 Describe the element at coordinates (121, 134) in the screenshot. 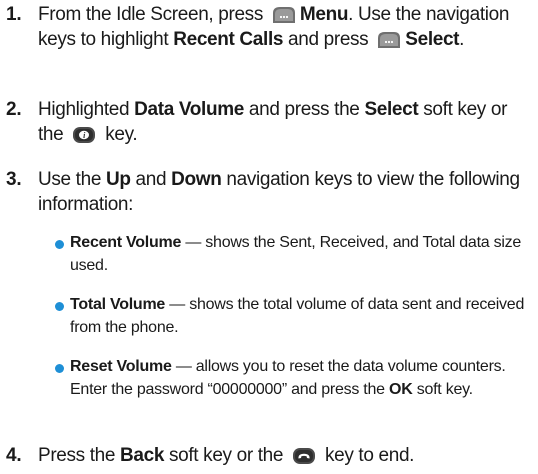

I see `text-run: key.` at that location.